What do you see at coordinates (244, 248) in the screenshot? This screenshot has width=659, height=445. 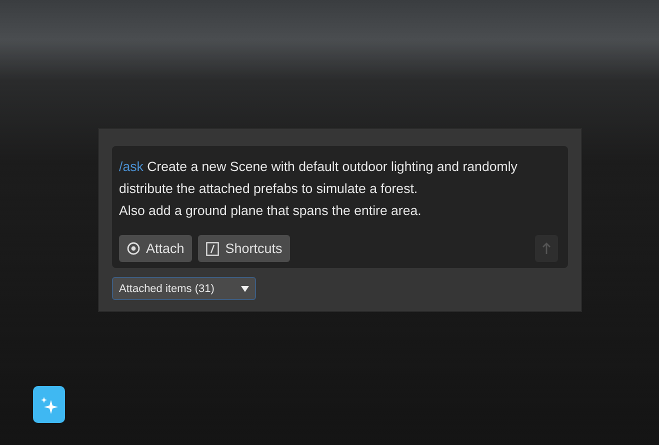 I see `shortcuts-button: Shortcuts` at bounding box center [244, 248].